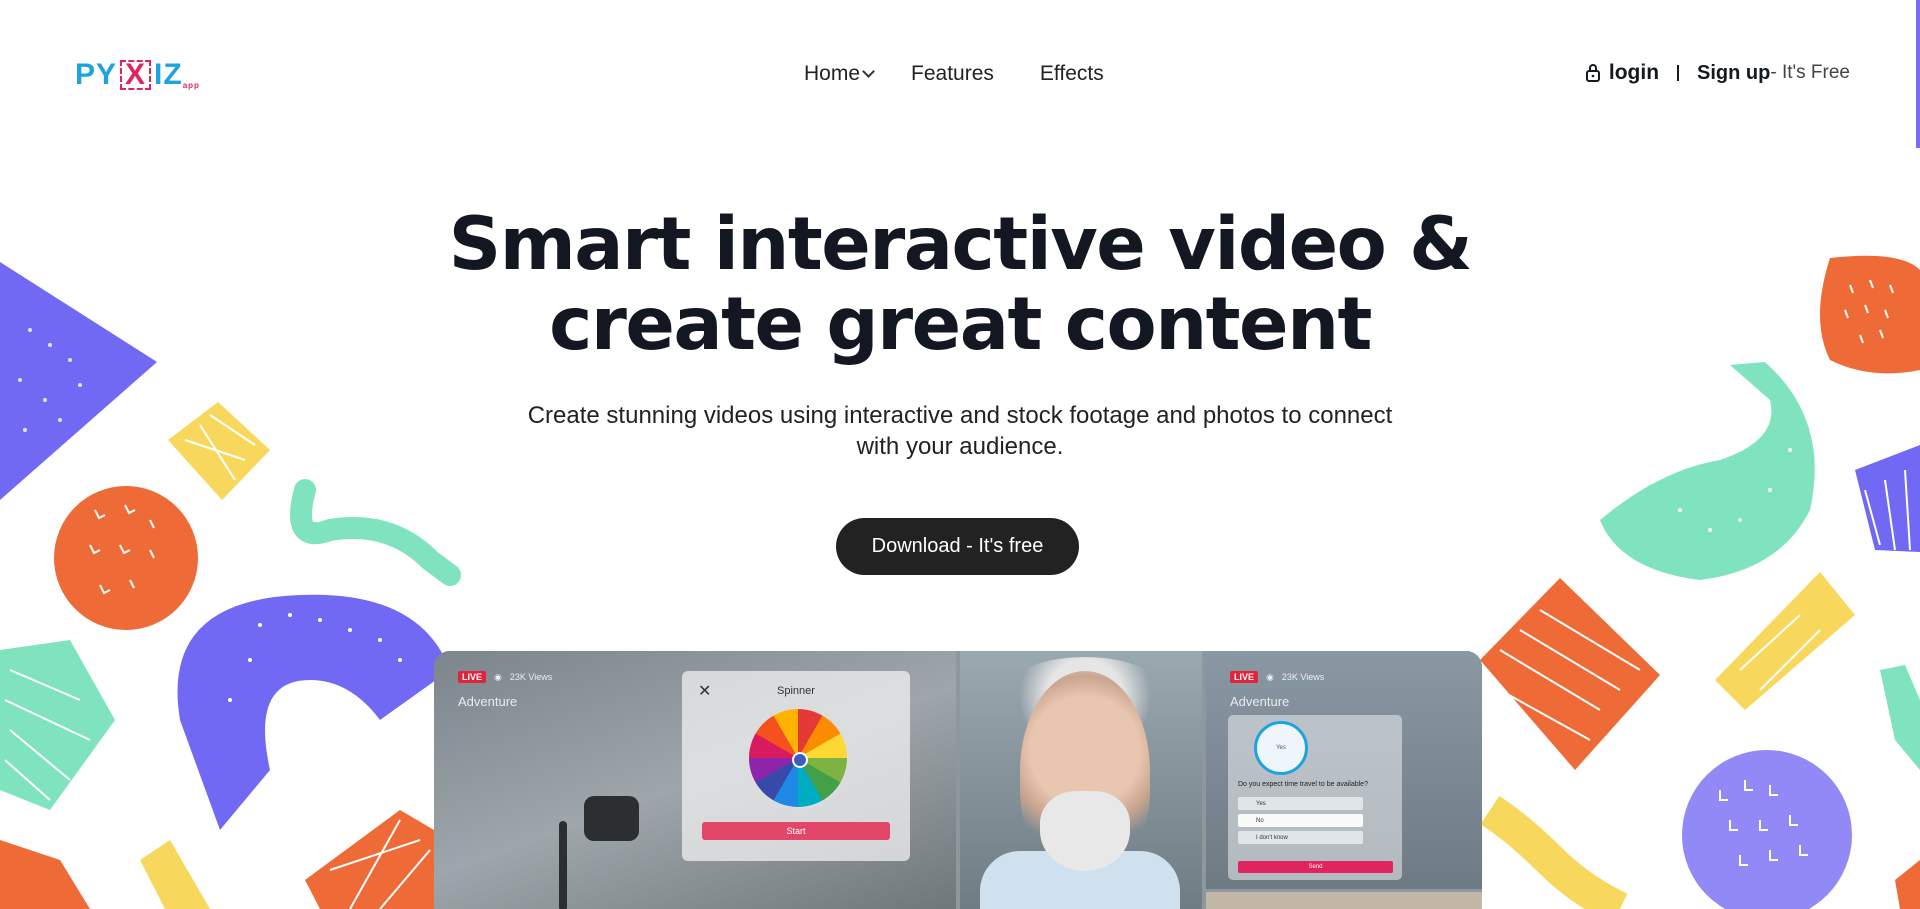  Describe the element at coordinates (611, 818) in the screenshot. I see `phone-mount-image` at that location.